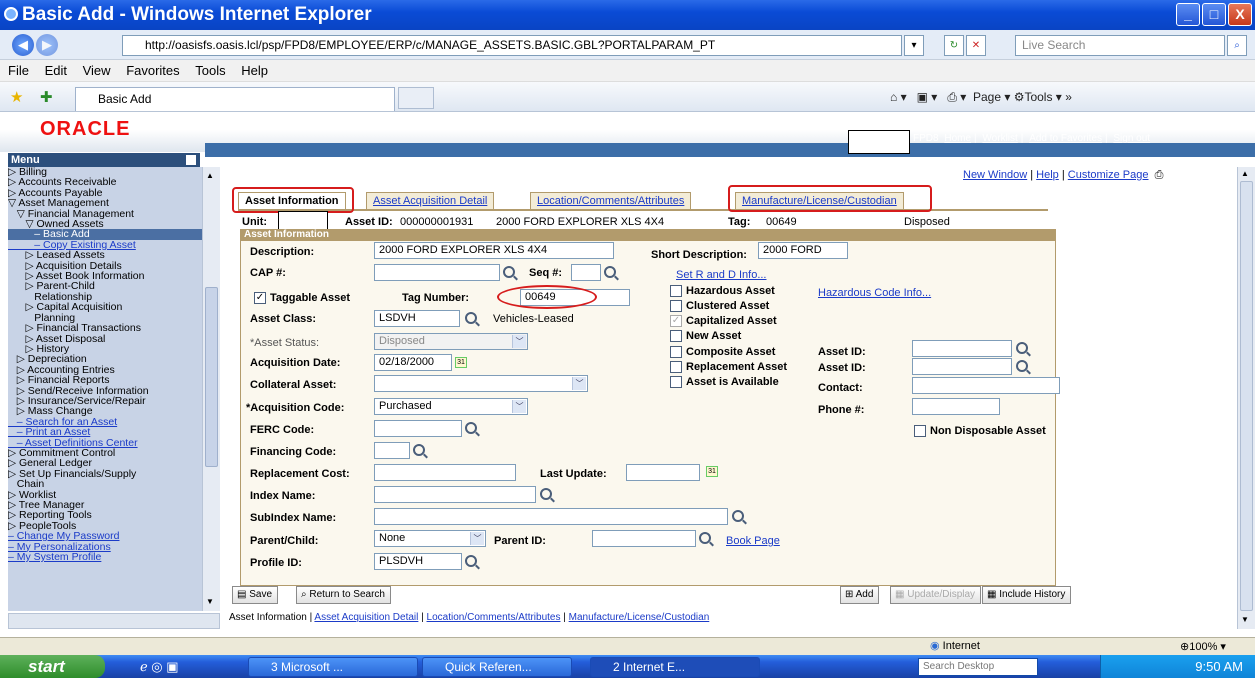 This screenshot has height=678, width=1255. What do you see at coordinates (437, 272) in the screenshot?
I see `cap-field` at bounding box center [437, 272].